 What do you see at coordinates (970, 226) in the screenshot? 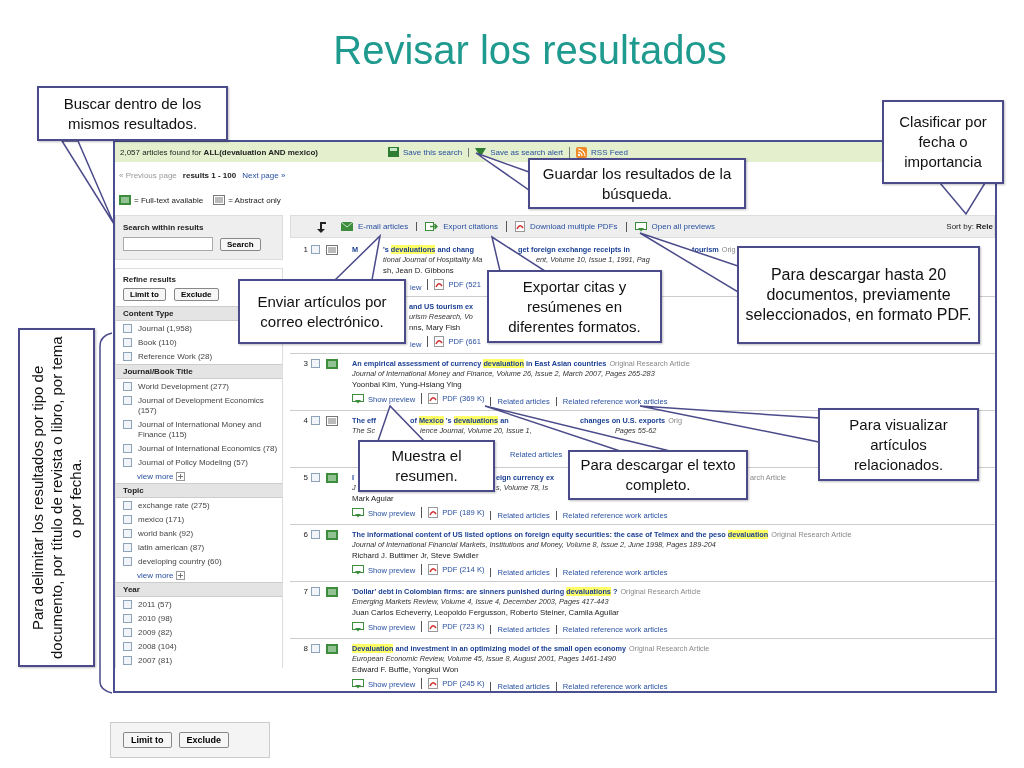
I see `sort-label: Sort by: Rele` at bounding box center [970, 226].